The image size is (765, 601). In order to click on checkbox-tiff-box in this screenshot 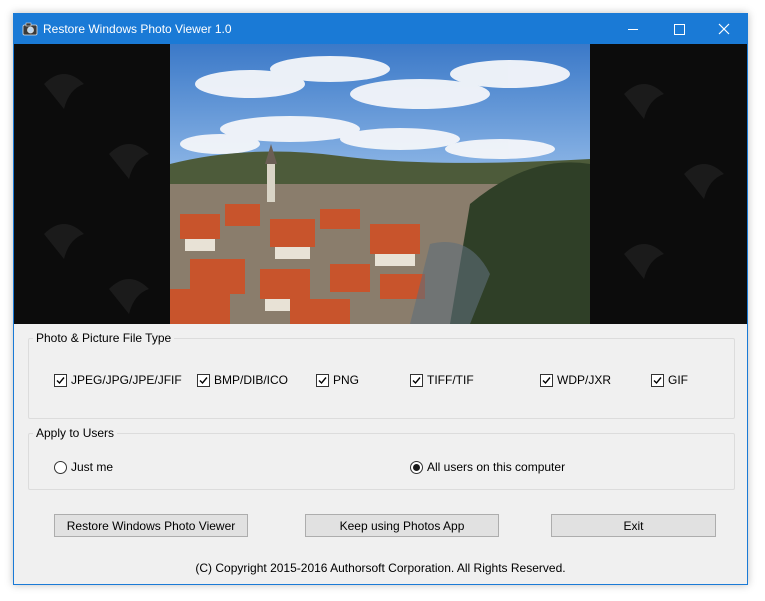, I will do `click(416, 380)`.